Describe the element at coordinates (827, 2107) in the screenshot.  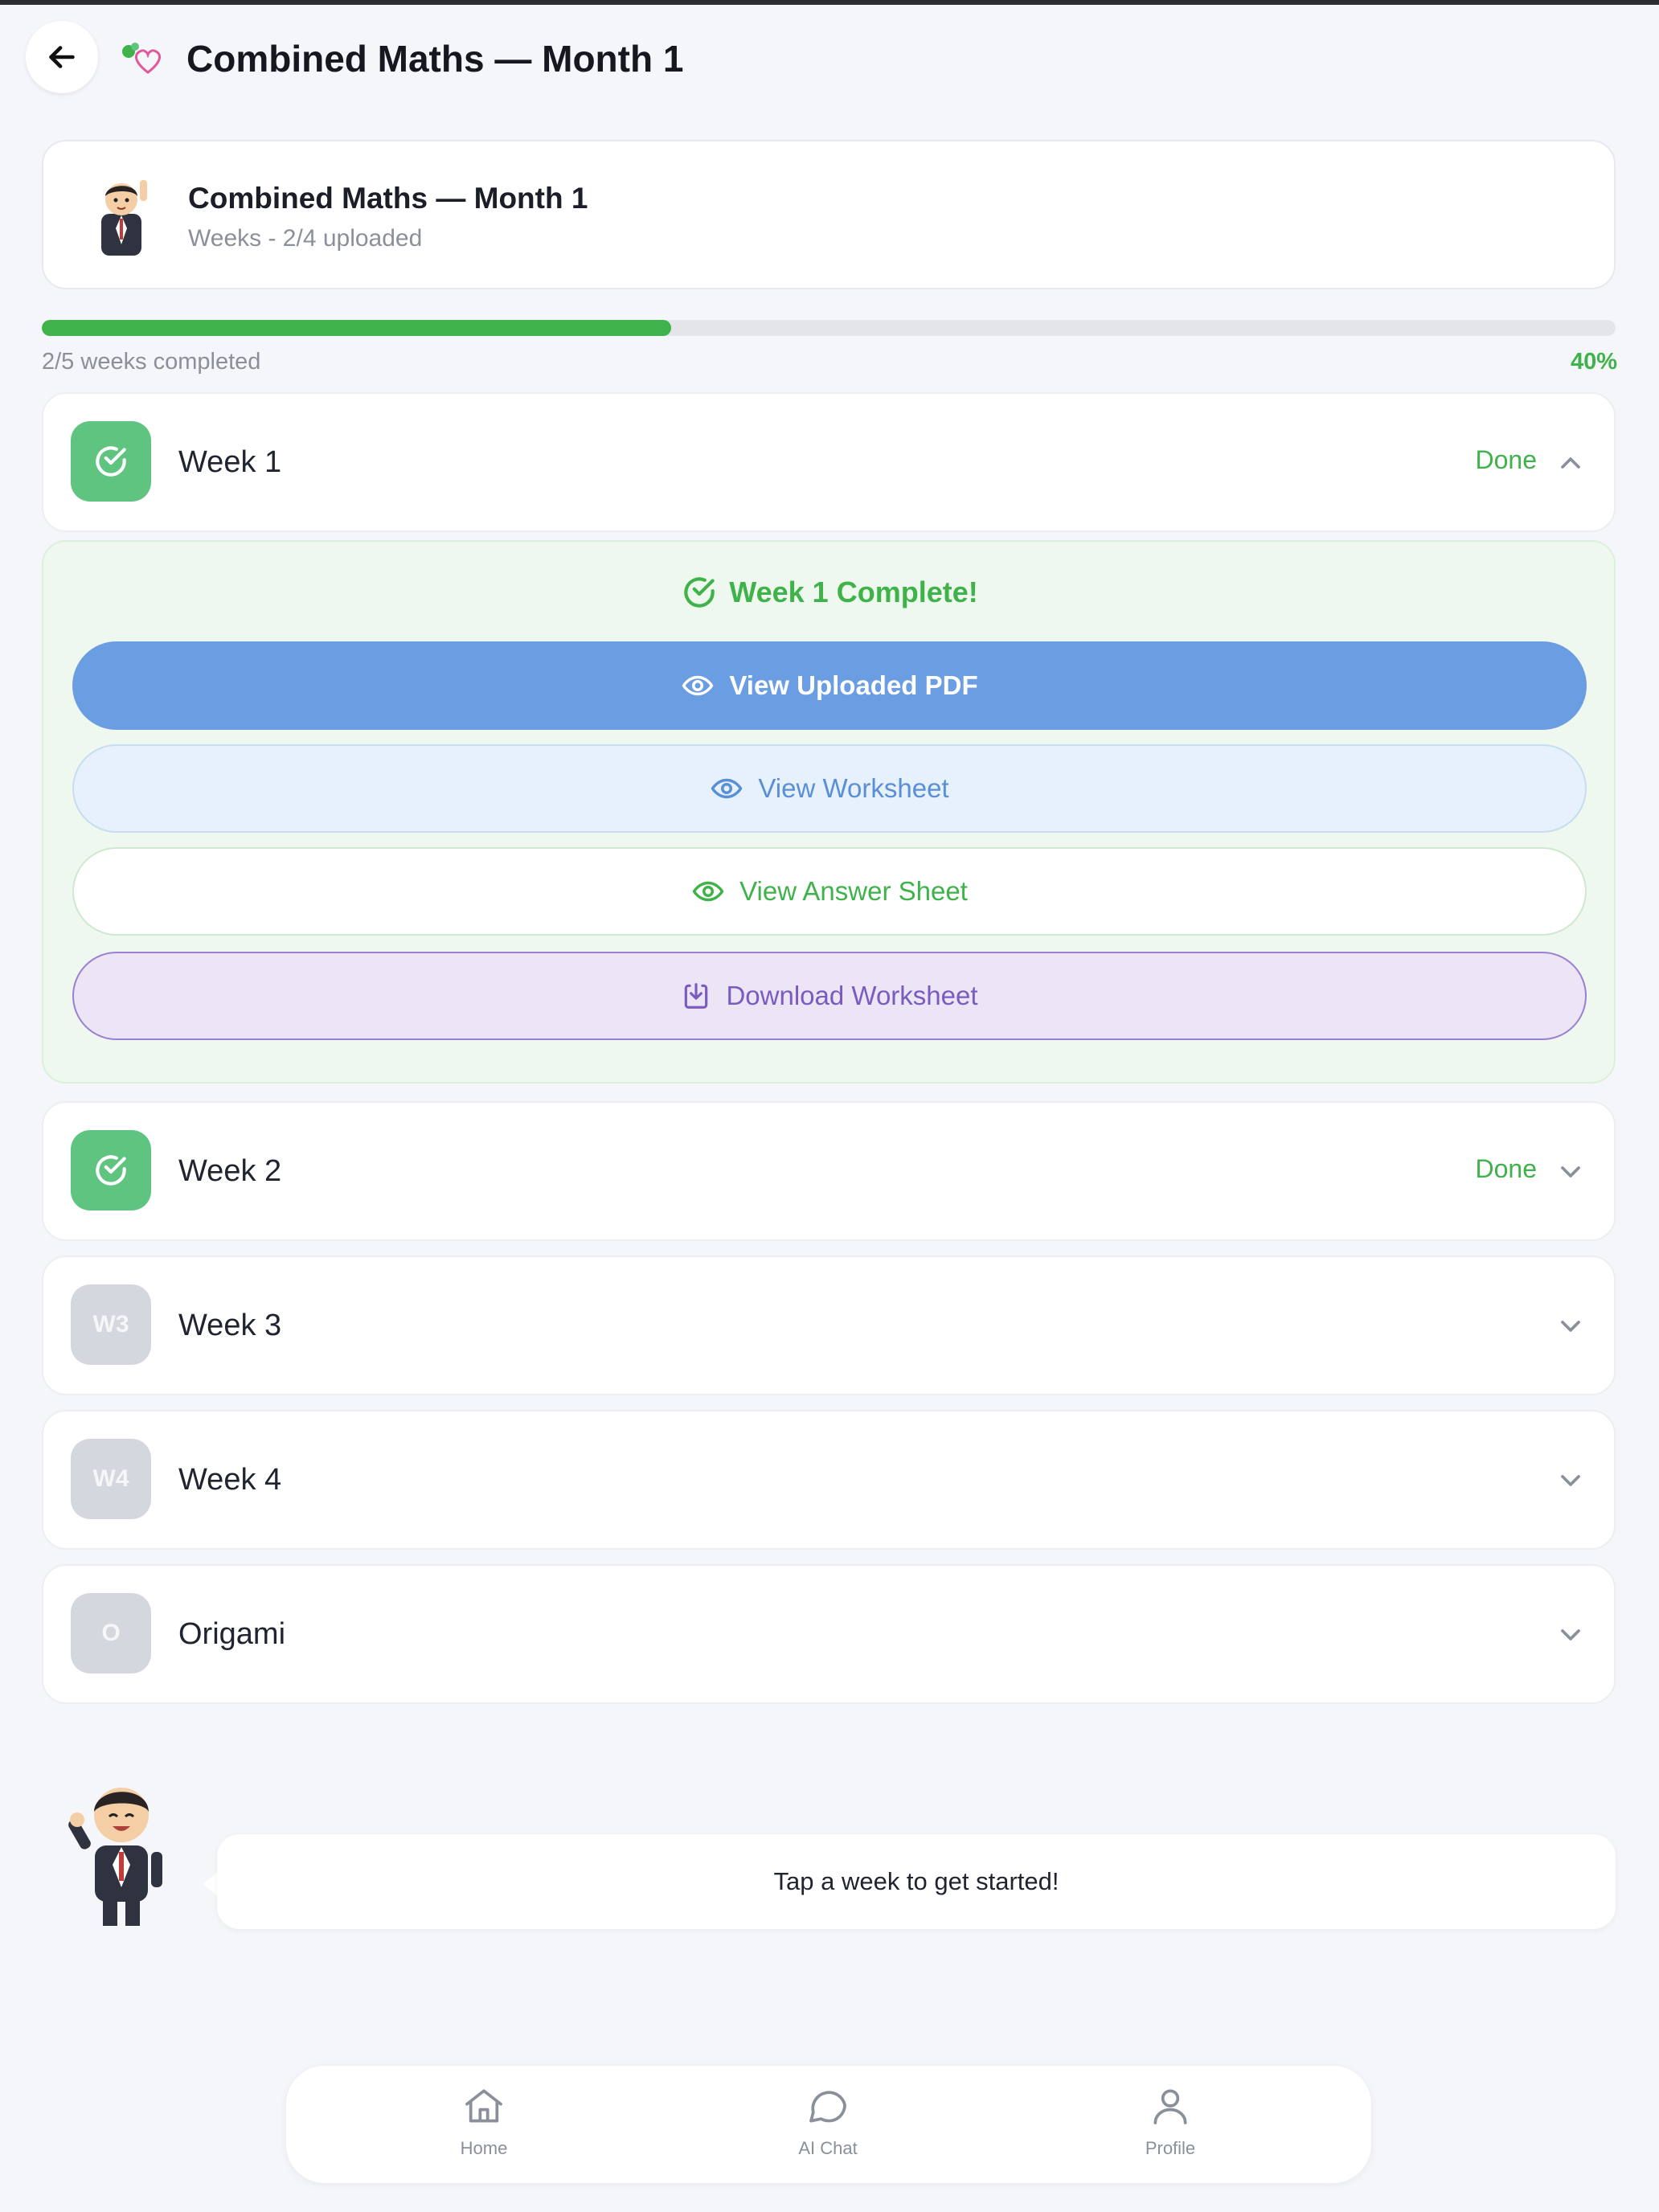
I see `chat-bubble-icon` at that location.